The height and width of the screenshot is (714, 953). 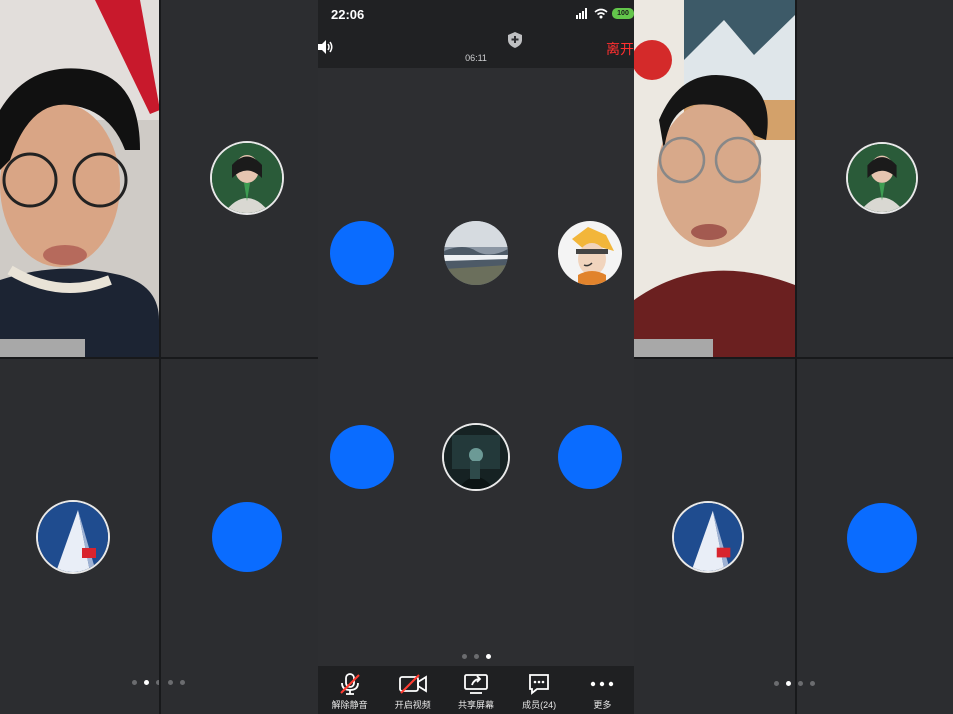 What do you see at coordinates (476, 656) in the screenshot?
I see `page-indicator-center` at bounding box center [476, 656].